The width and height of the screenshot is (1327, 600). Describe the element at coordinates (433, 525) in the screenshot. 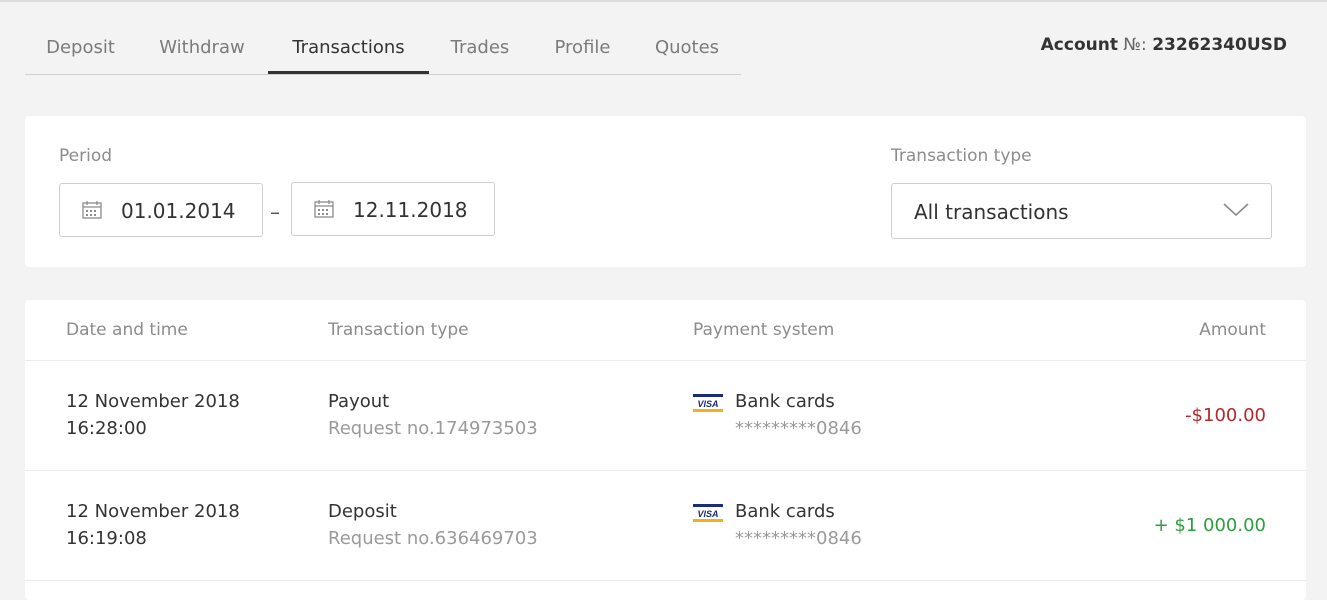

I see `row-type: Deposit Request no.636469703` at that location.